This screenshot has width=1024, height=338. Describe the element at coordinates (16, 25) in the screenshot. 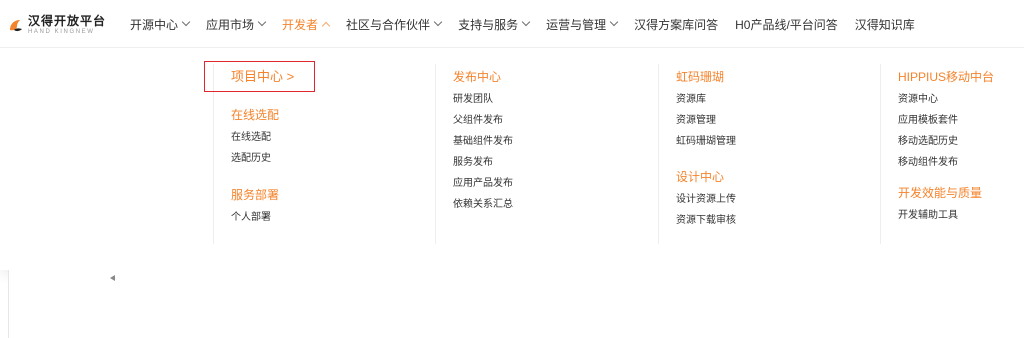

I see `logo-icon` at that location.